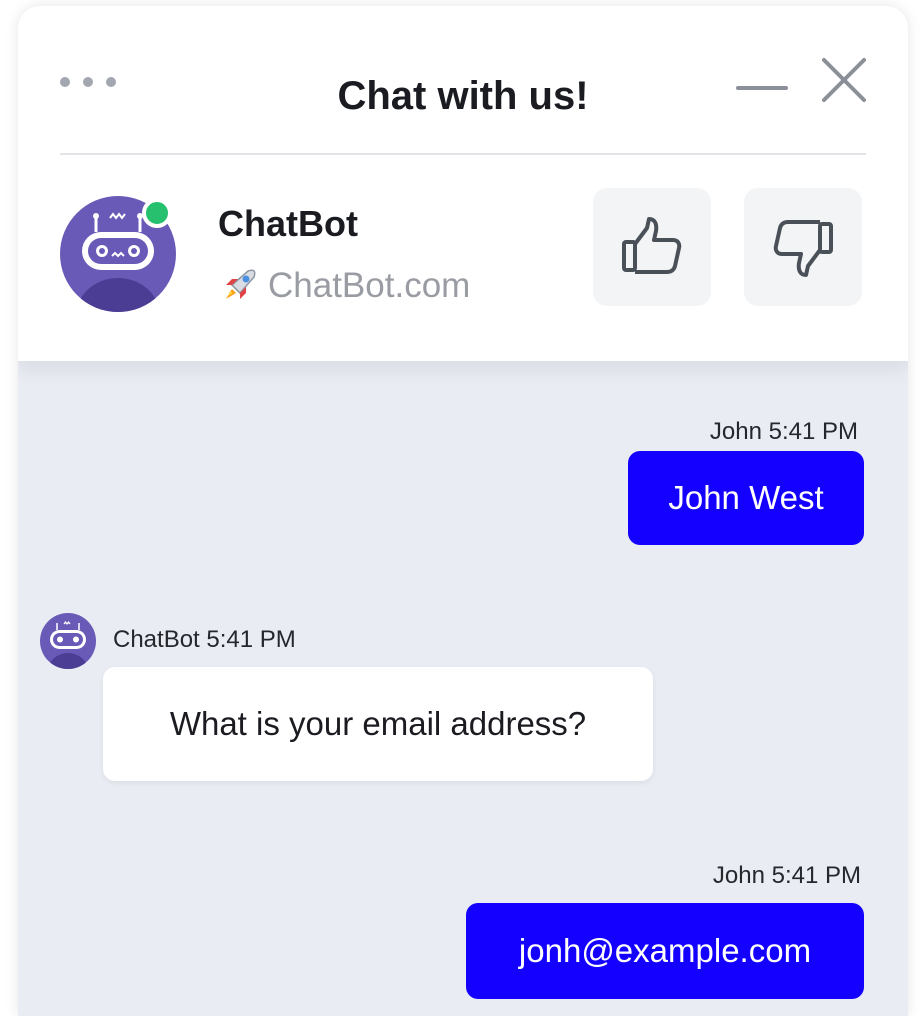 This screenshot has width=920, height=1016. What do you see at coordinates (746, 498) in the screenshot?
I see `user-message-bubble: John West` at bounding box center [746, 498].